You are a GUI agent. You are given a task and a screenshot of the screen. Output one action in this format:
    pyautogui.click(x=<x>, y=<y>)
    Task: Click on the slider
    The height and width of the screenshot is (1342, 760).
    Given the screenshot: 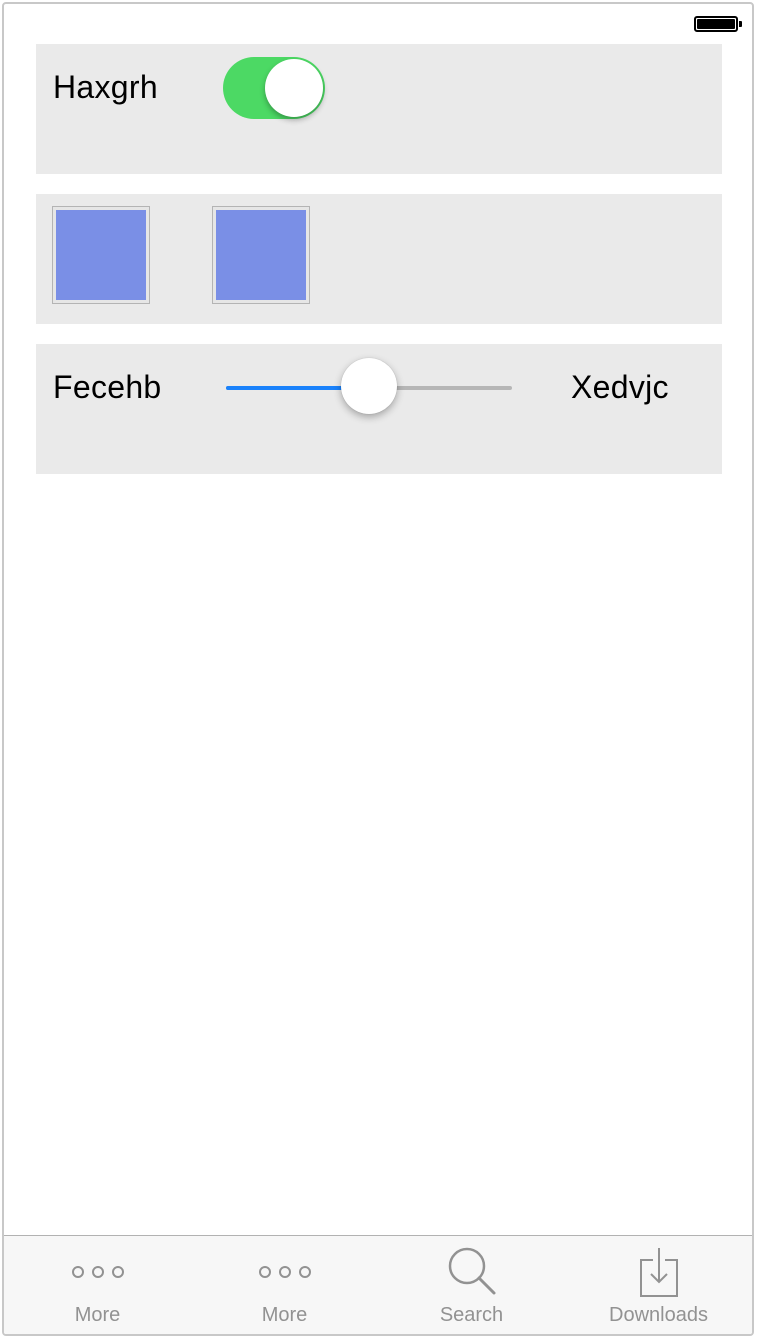 What is the action you would take?
    pyautogui.click(x=369, y=387)
    